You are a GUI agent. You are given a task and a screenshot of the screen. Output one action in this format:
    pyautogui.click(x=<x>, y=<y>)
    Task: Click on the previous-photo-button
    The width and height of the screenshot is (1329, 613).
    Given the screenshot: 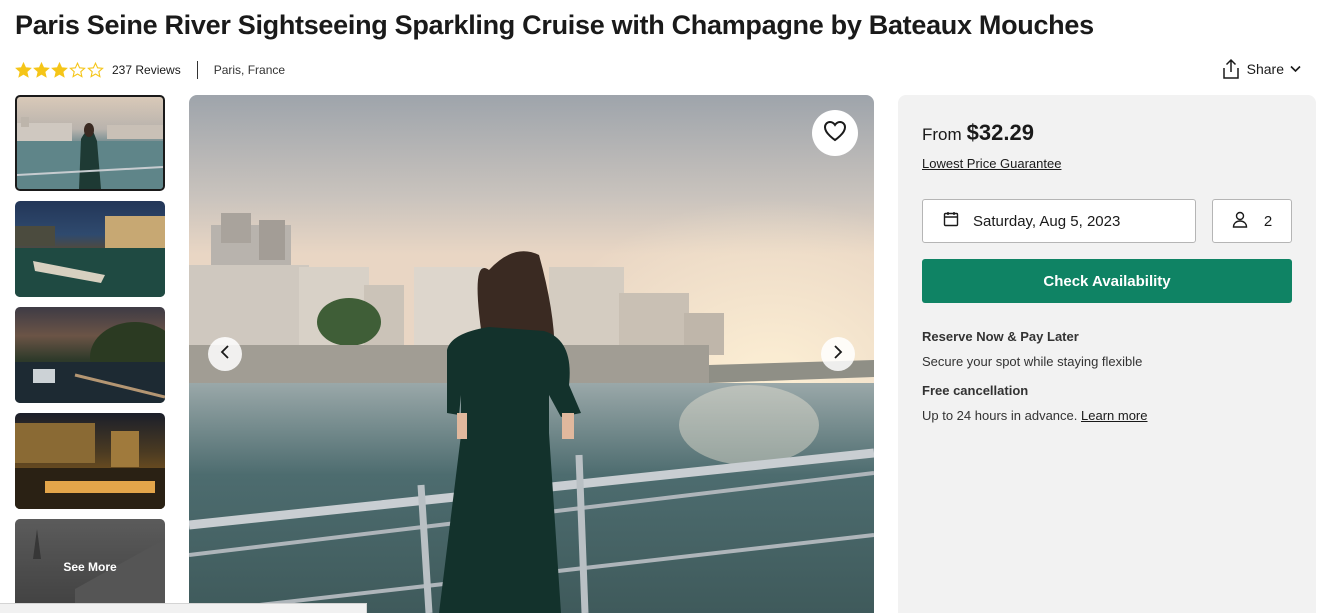 What is the action you would take?
    pyautogui.click(x=225, y=354)
    